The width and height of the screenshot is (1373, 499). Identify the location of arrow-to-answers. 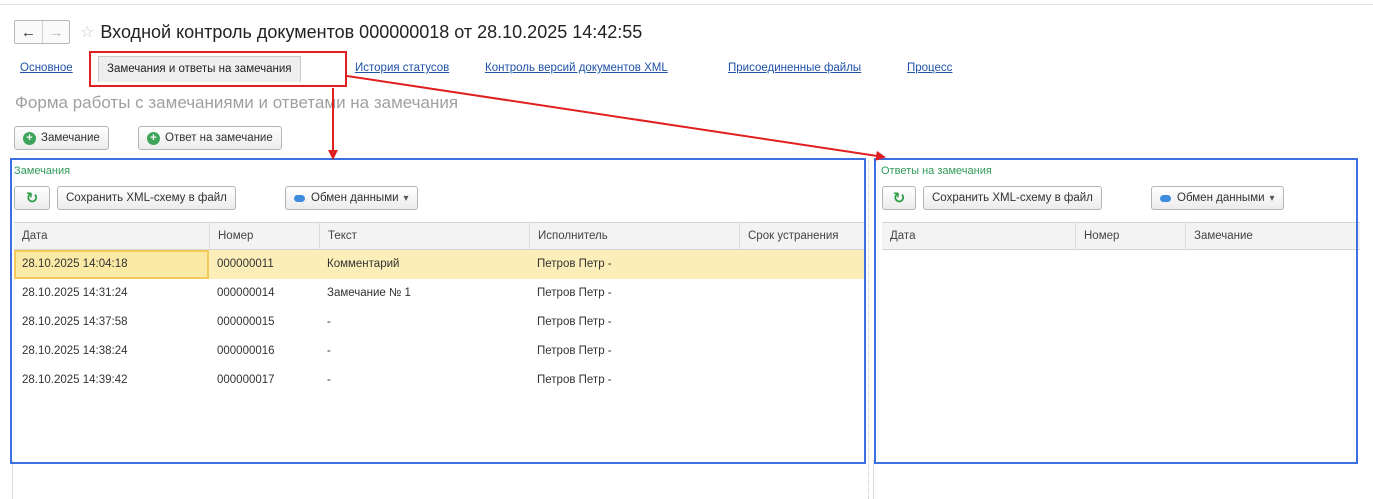
(616, 118).